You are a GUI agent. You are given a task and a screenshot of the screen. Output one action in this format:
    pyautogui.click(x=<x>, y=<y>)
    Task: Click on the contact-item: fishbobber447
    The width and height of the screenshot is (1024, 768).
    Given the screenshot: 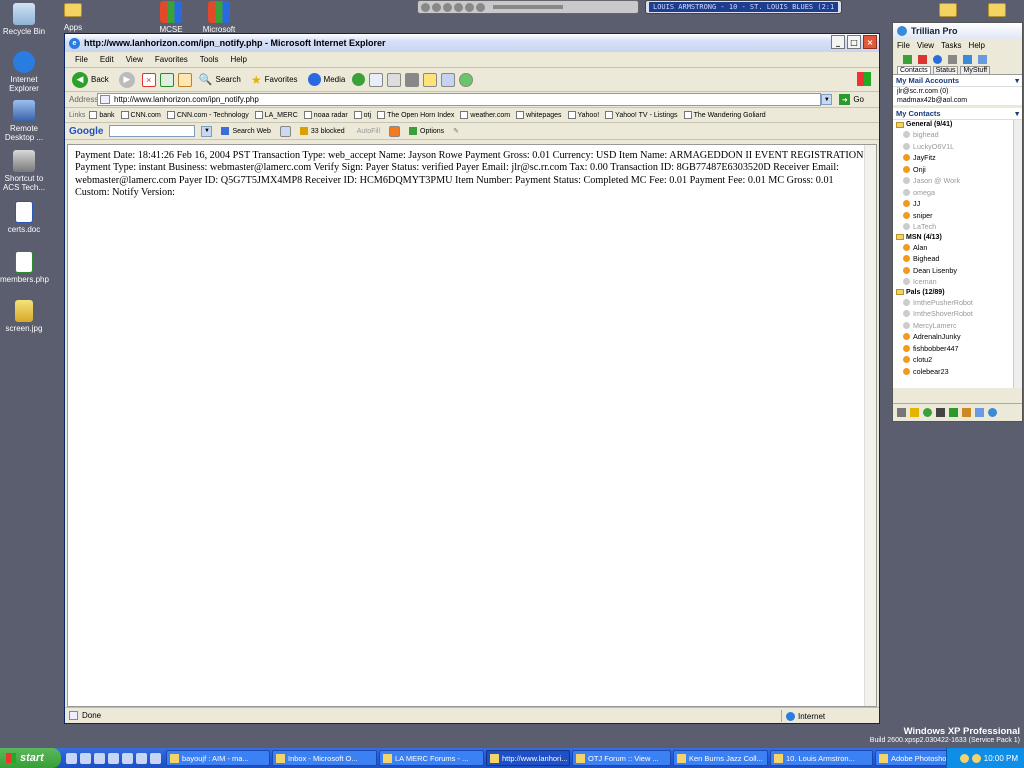 What is the action you would take?
    pyautogui.click(x=957, y=349)
    